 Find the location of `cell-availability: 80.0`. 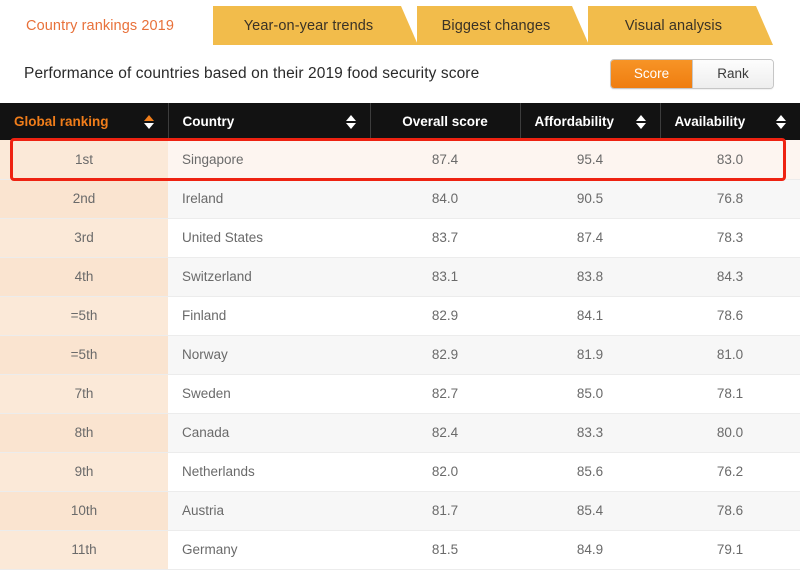

cell-availability: 80.0 is located at coordinates (730, 433).